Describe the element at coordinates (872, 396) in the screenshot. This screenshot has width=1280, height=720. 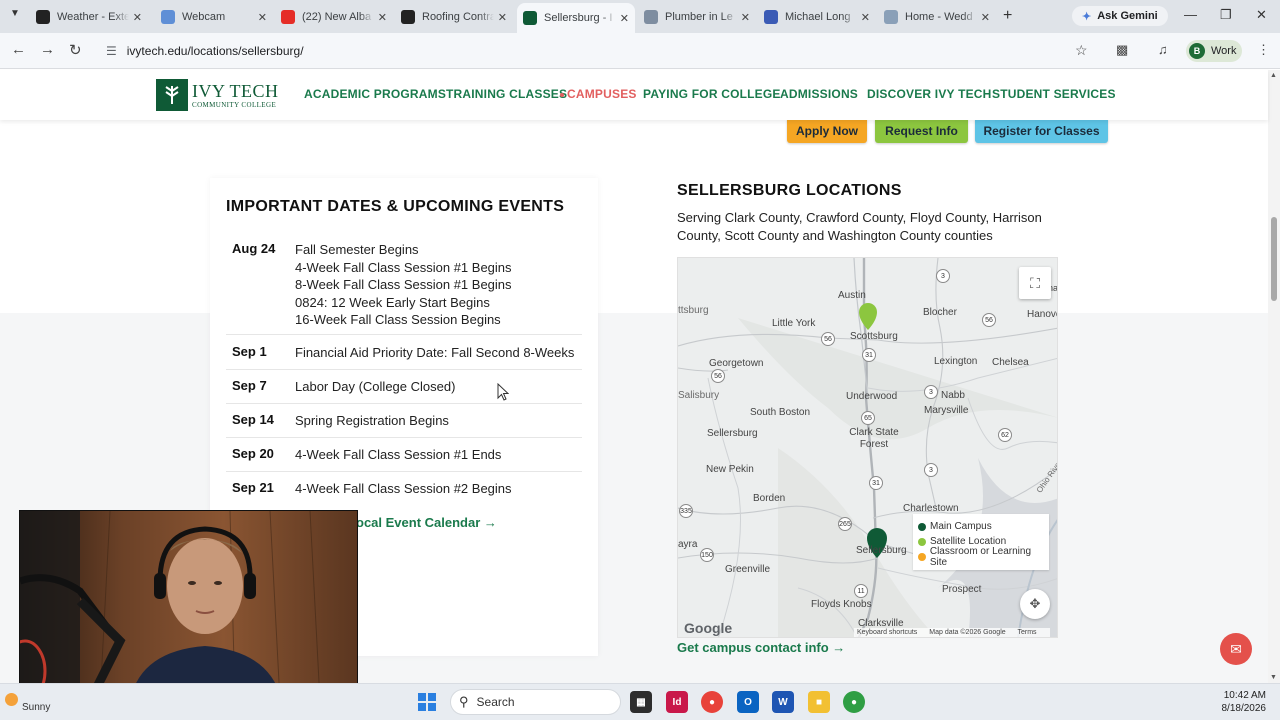
I see `map-label: Underwood` at that location.